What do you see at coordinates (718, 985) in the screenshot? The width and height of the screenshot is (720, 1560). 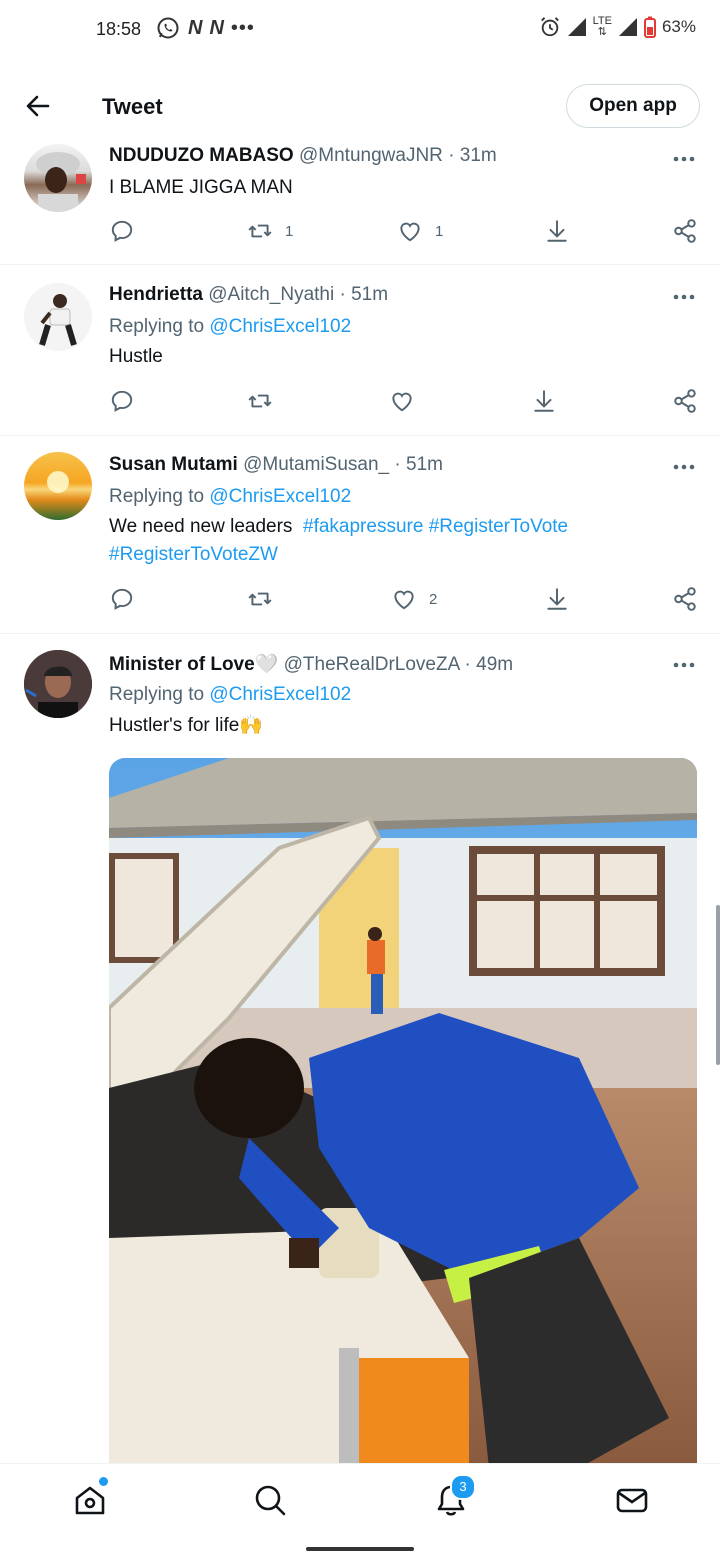 I see `scroll-indicator` at bounding box center [718, 985].